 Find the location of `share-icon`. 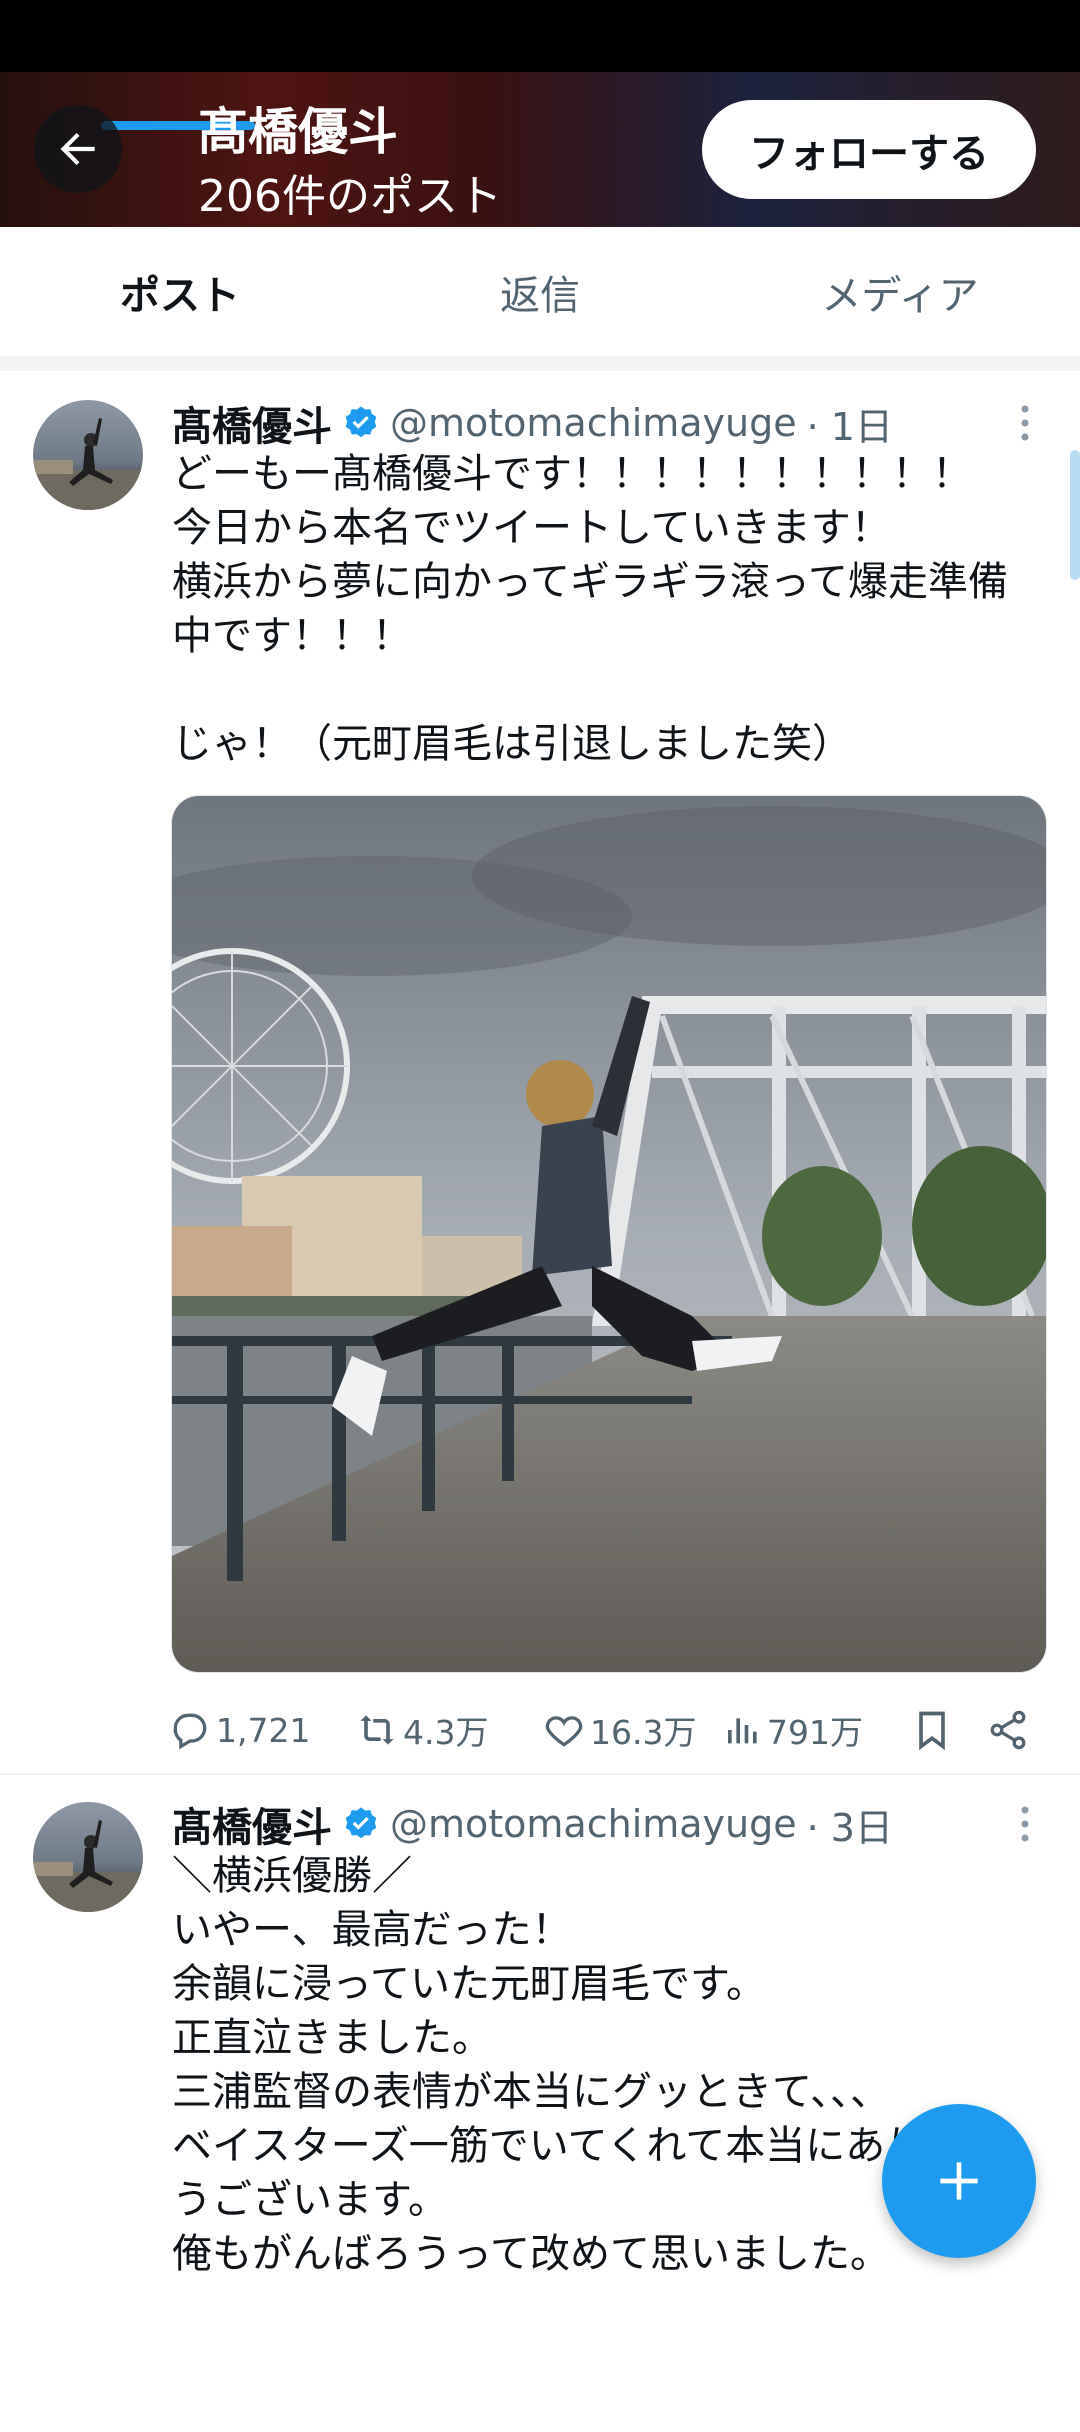

share-icon is located at coordinates (1008, 1730).